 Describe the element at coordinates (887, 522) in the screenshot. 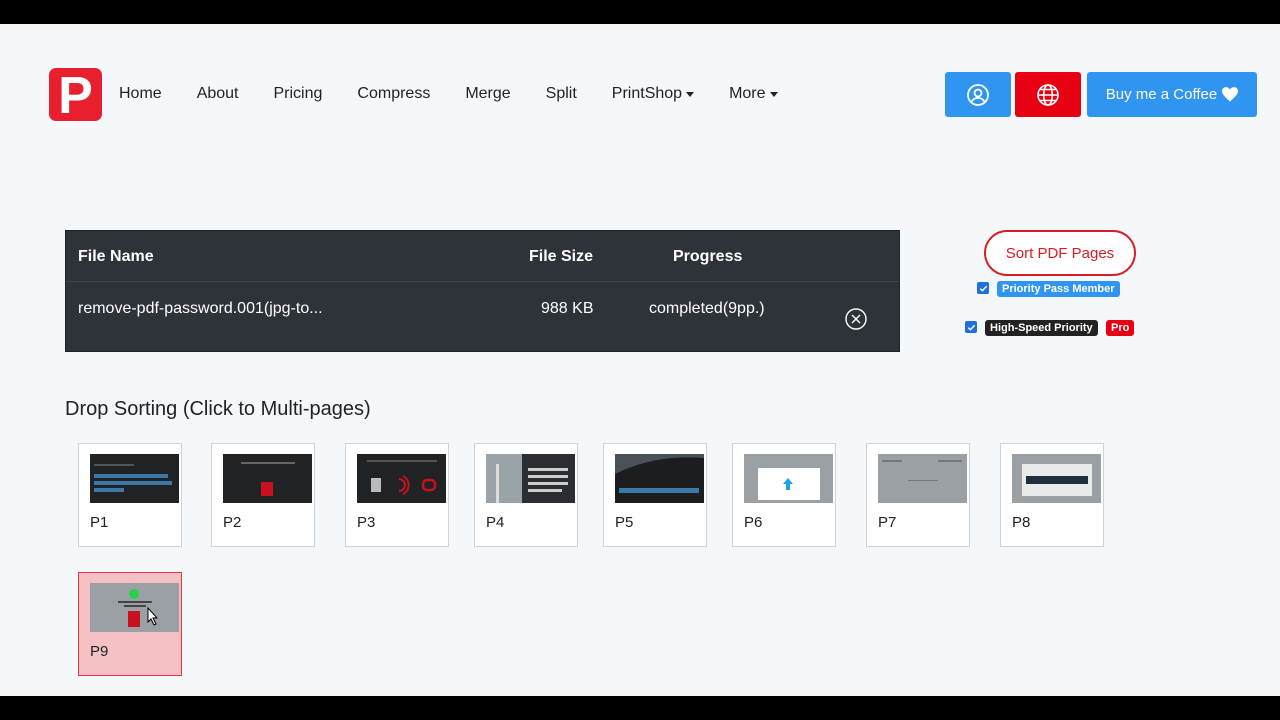

I see `page-label: P7` at that location.